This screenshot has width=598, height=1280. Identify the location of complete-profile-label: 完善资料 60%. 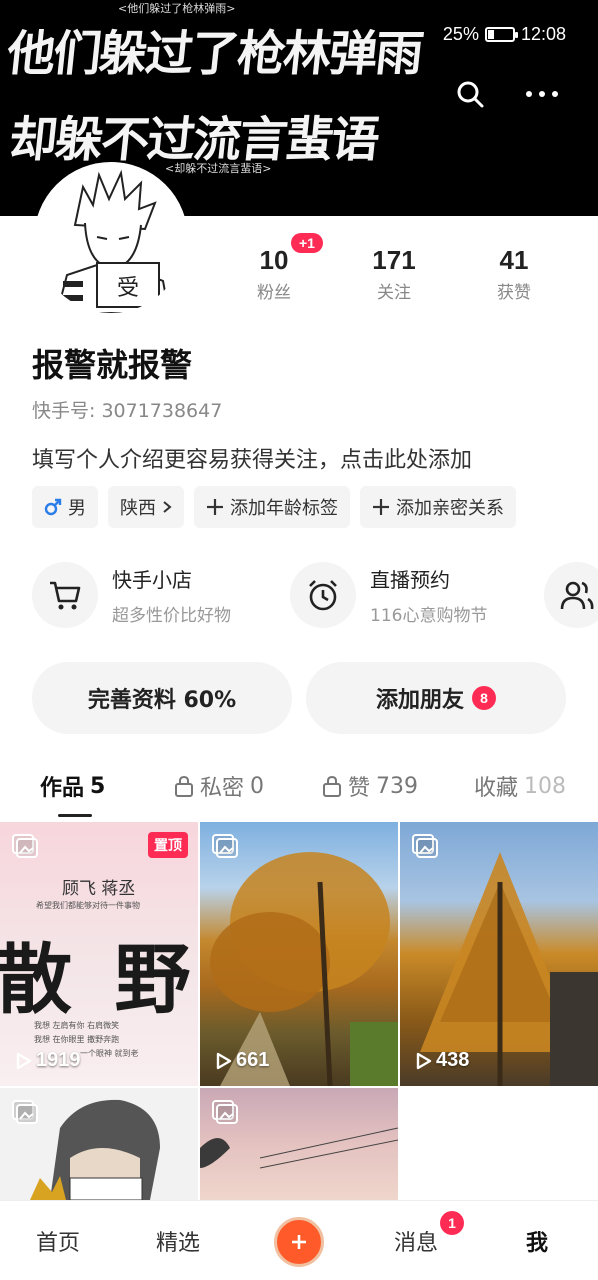
(162, 700).